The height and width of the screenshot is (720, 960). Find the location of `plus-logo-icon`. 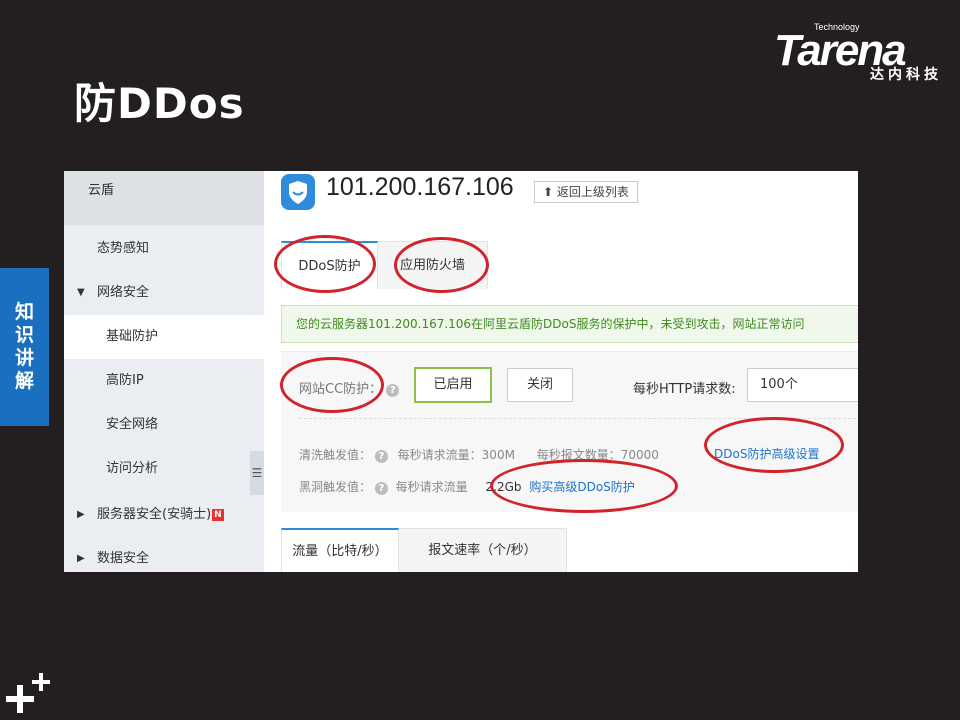

plus-logo-icon is located at coordinates (28, 693).